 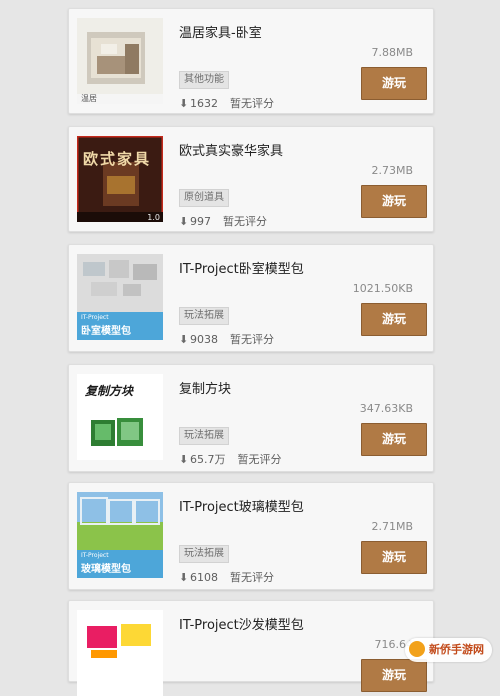 I want to click on mod-title: IT-Project卧室模型包, so click(x=241, y=269).